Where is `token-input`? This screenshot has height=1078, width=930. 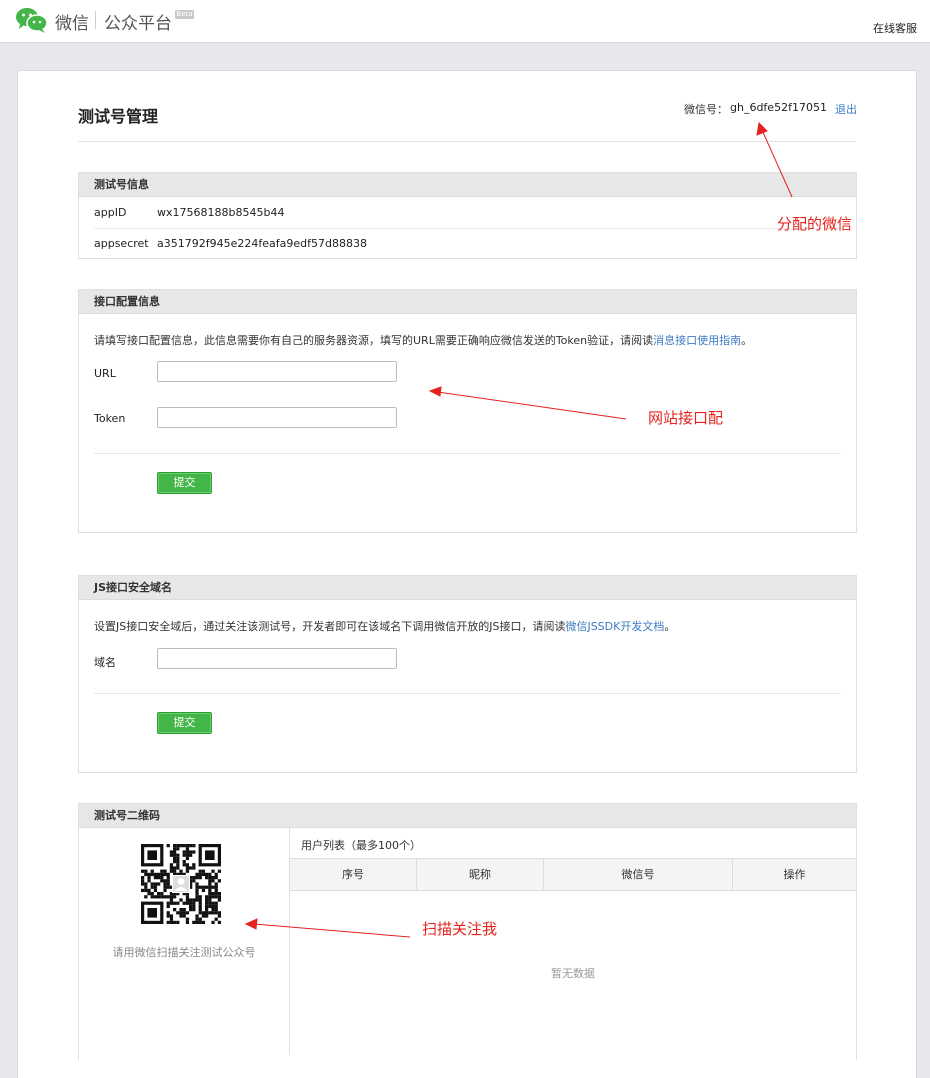 token-input is located at coordinates (277, 417).